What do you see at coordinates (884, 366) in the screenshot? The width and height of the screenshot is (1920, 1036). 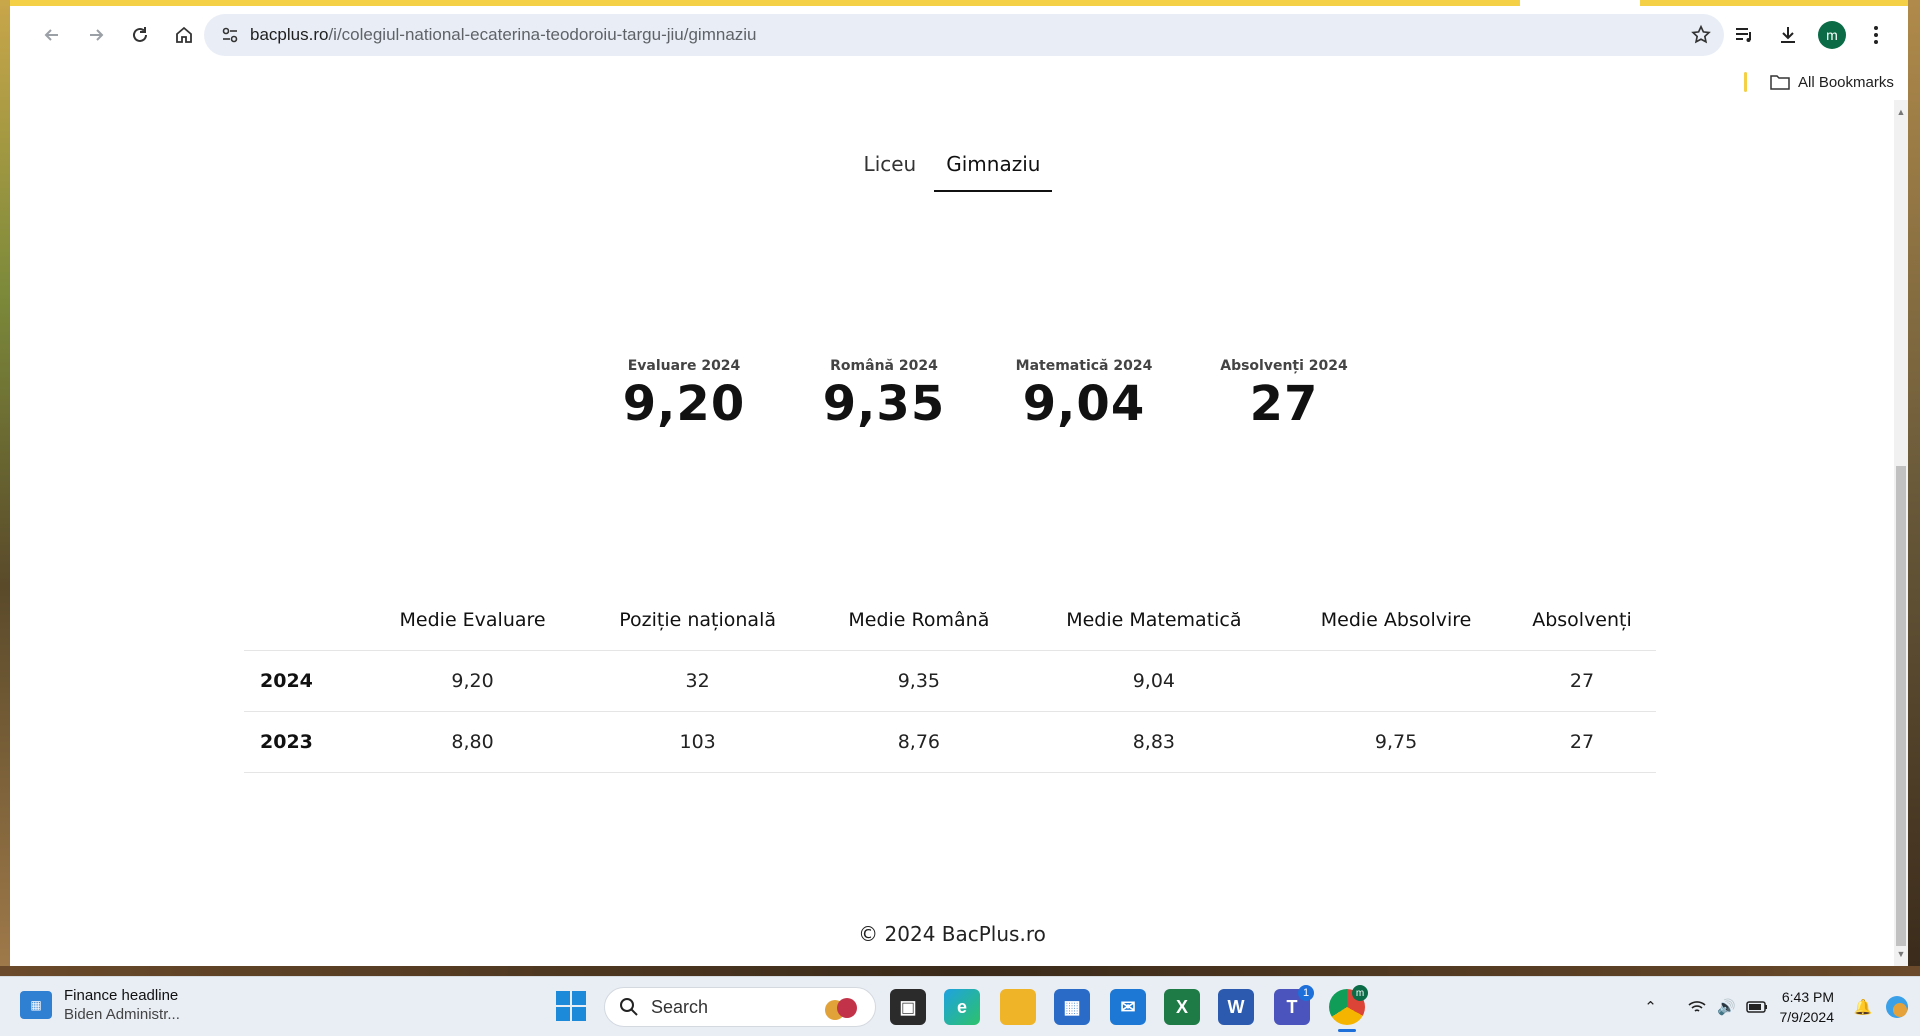 I see `stat-label: Română 2024` at bounding box center [884, 366].